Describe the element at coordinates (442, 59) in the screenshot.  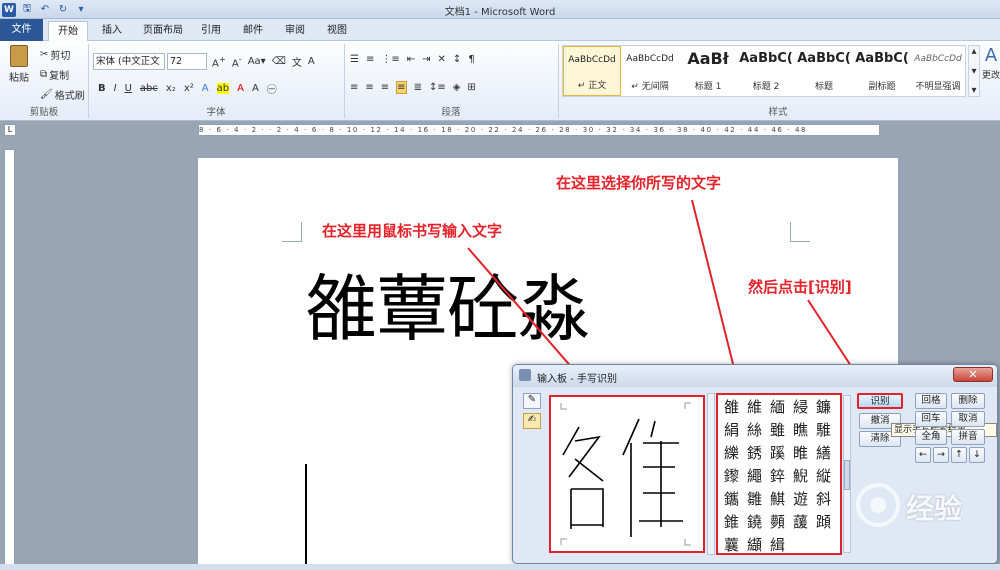
I see `chinese-layout-icon: ✕` at that location.